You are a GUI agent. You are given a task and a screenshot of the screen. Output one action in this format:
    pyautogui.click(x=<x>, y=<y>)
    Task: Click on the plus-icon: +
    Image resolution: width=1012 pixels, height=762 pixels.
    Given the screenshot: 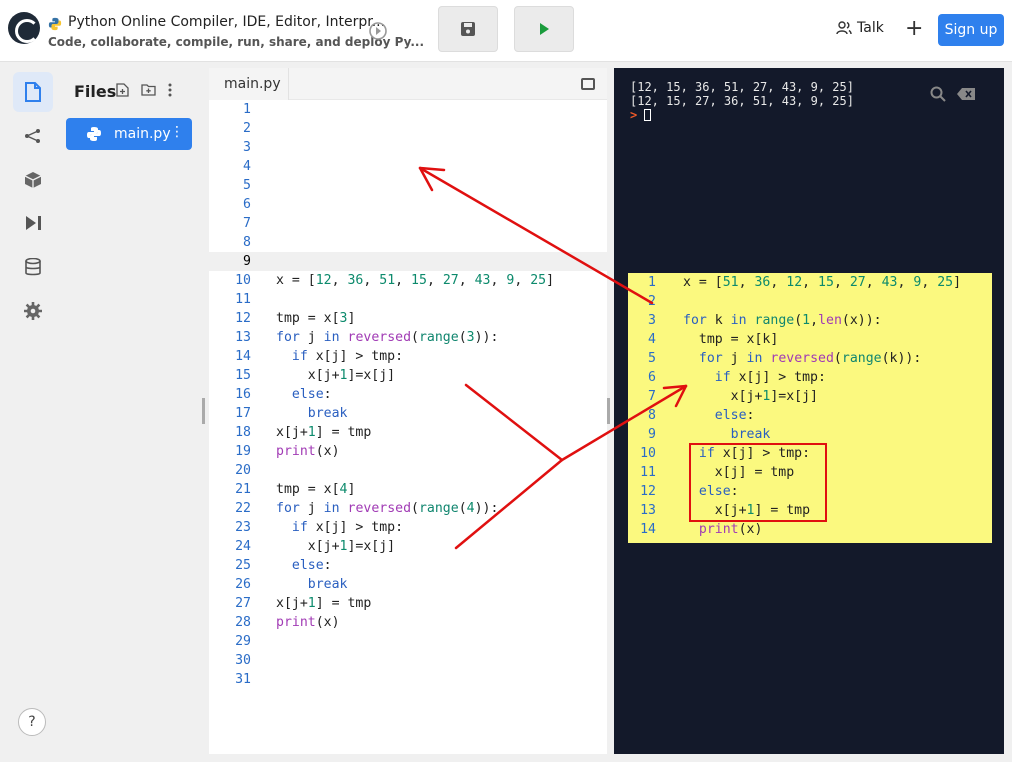 What is the action you would take?
    pyautogui.click(x=914, y=28)
    